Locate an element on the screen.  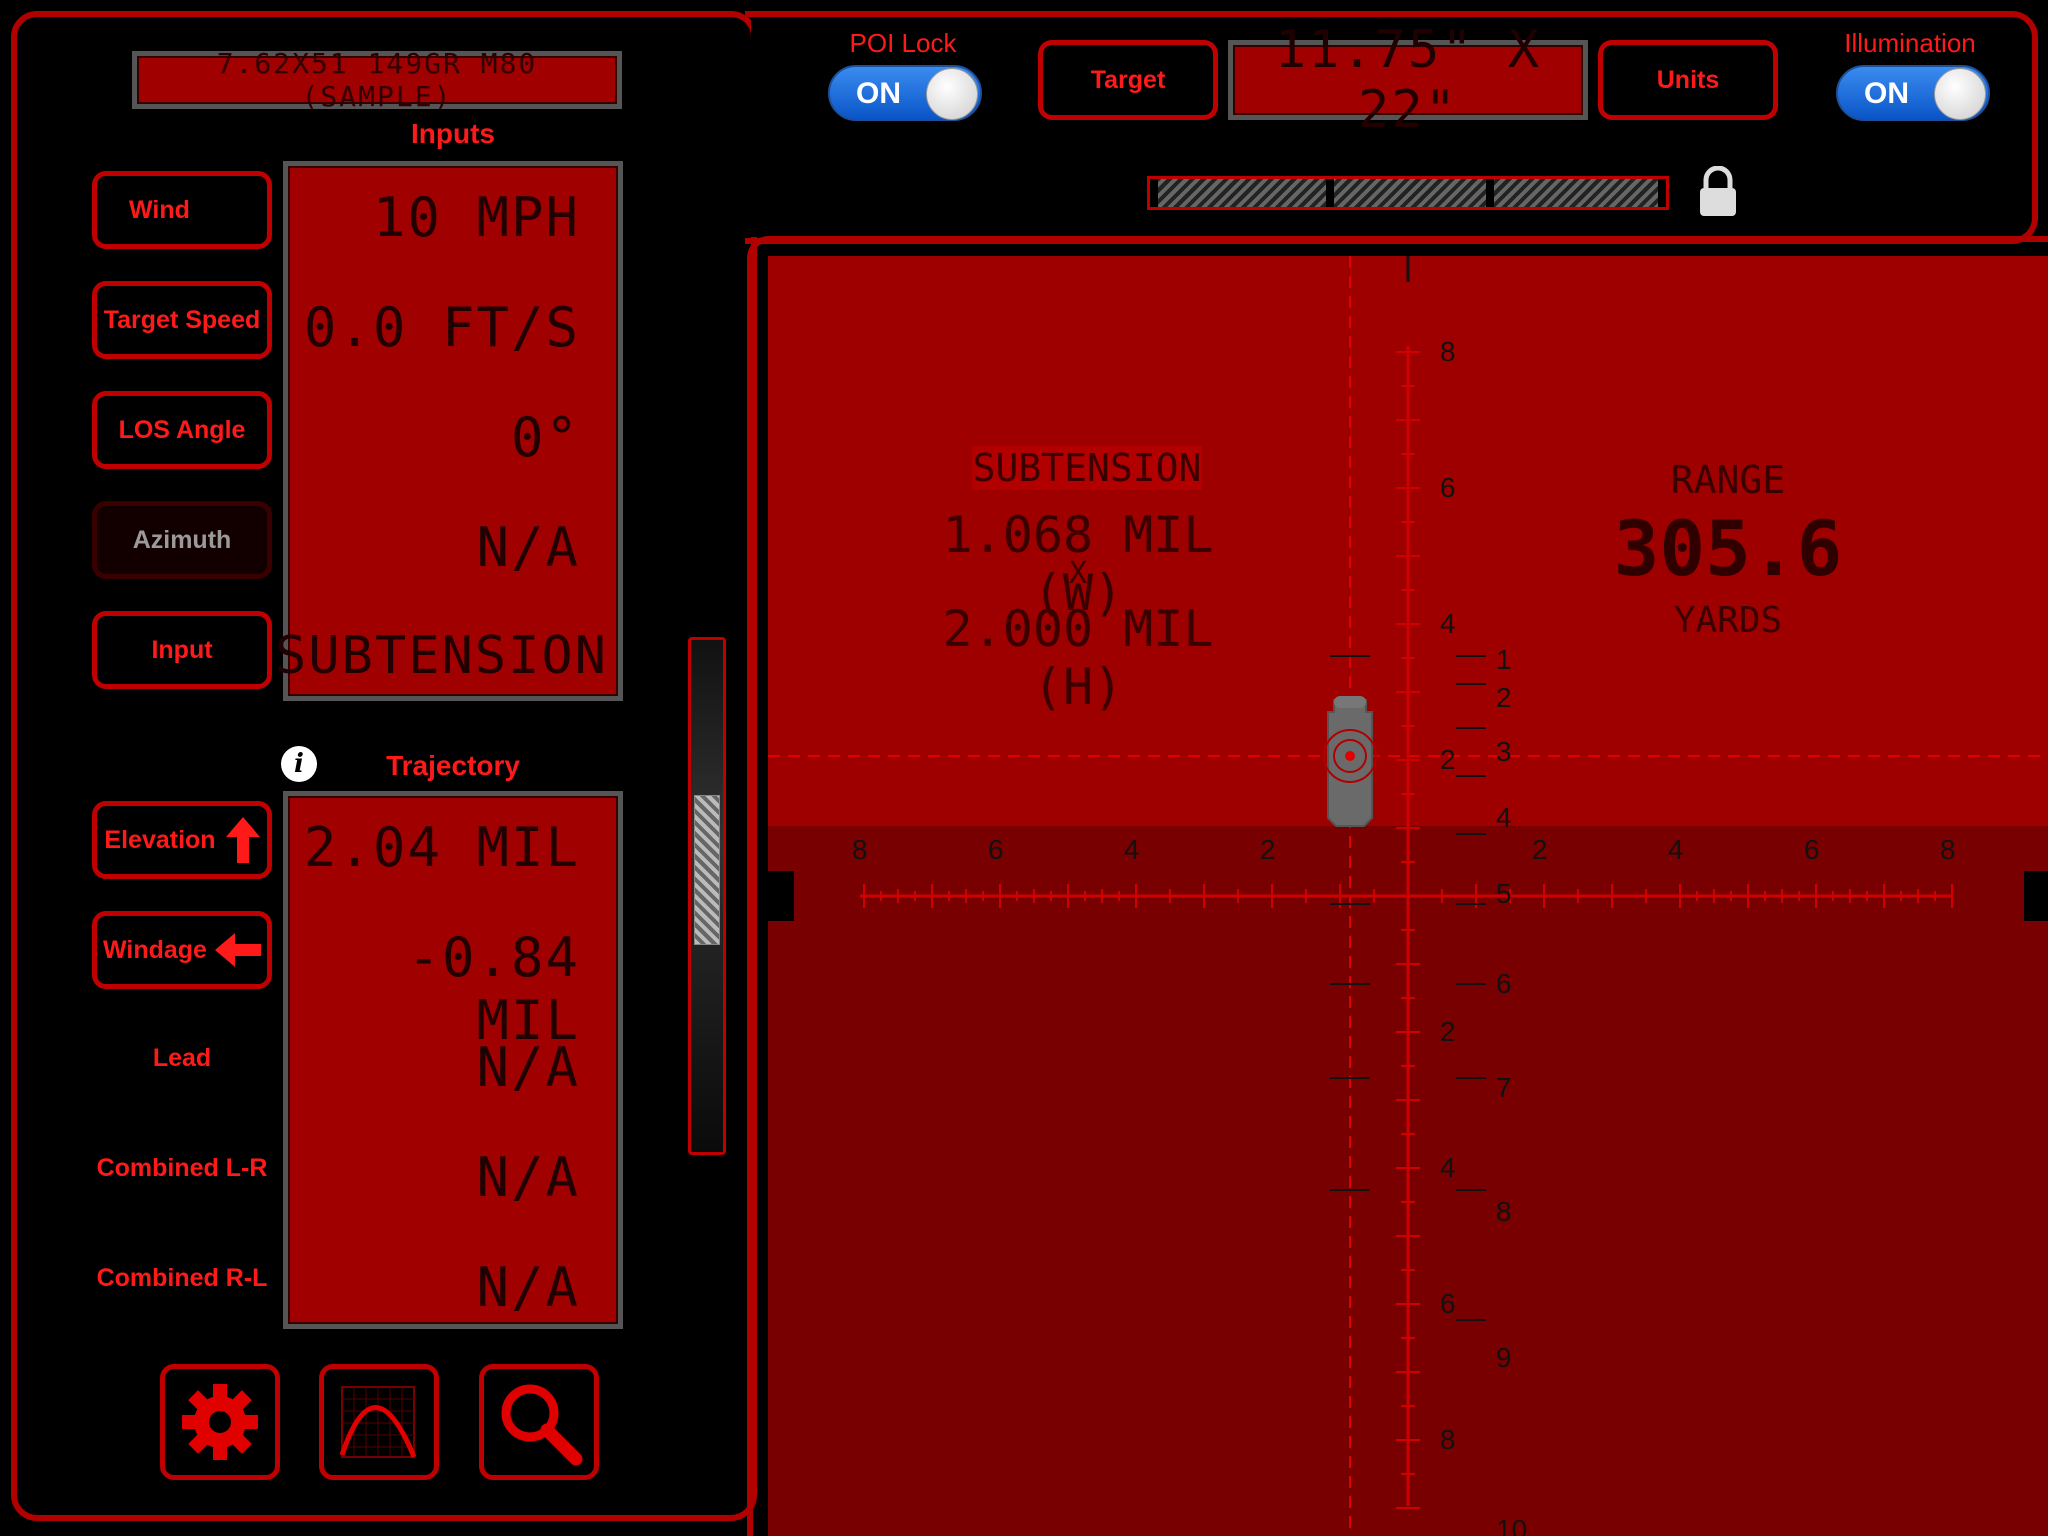
azimuth-value: N/A is located at coordinates (528, 547).